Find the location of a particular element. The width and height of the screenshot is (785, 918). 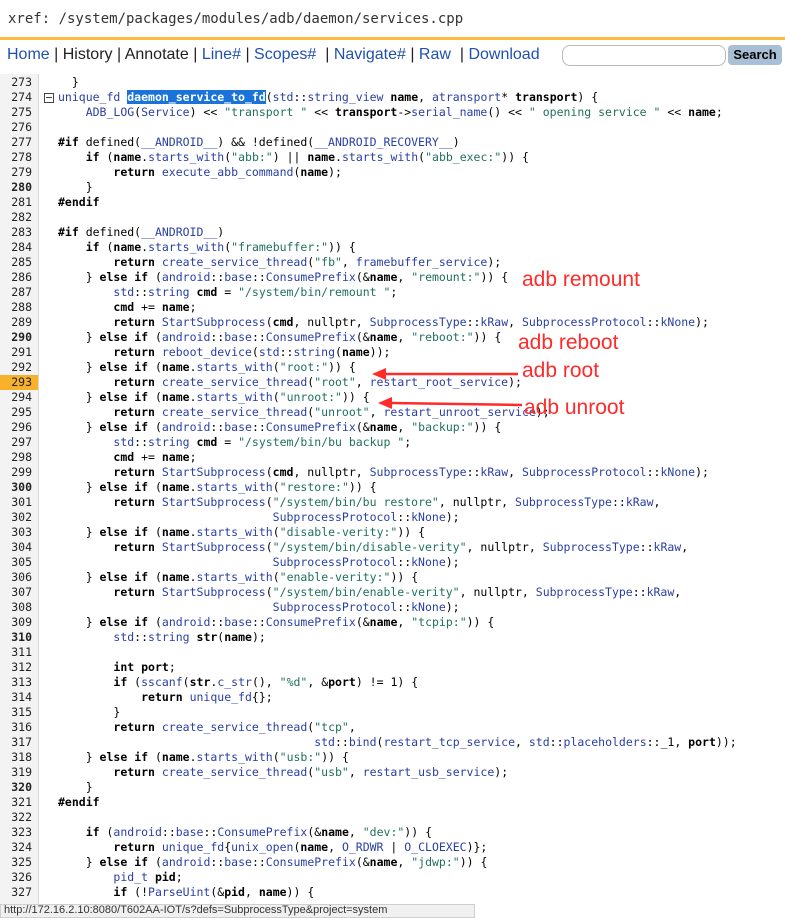

line-number: 320 is located at coordinates (16, 787).